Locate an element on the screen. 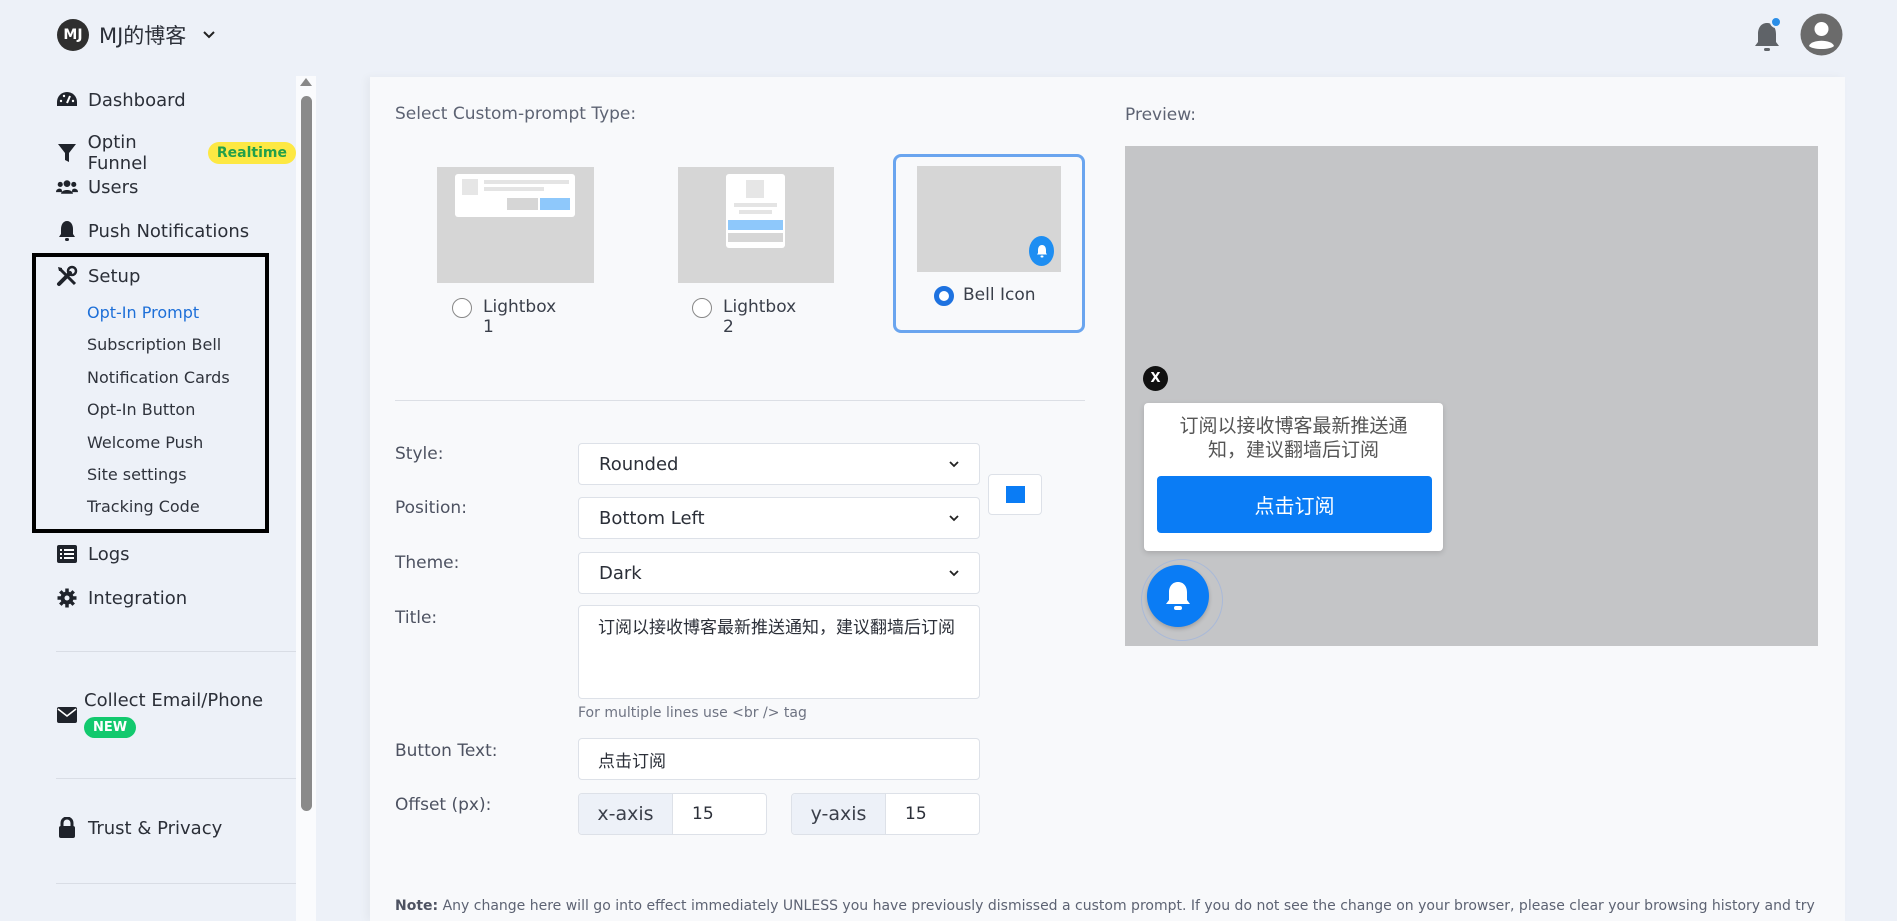  sidebar-item-integration: Integration is located at coordinates (121, 598).